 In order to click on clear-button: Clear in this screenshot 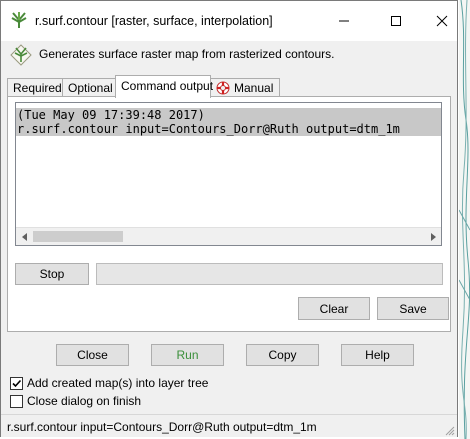, I will do `click(334, 308)`.